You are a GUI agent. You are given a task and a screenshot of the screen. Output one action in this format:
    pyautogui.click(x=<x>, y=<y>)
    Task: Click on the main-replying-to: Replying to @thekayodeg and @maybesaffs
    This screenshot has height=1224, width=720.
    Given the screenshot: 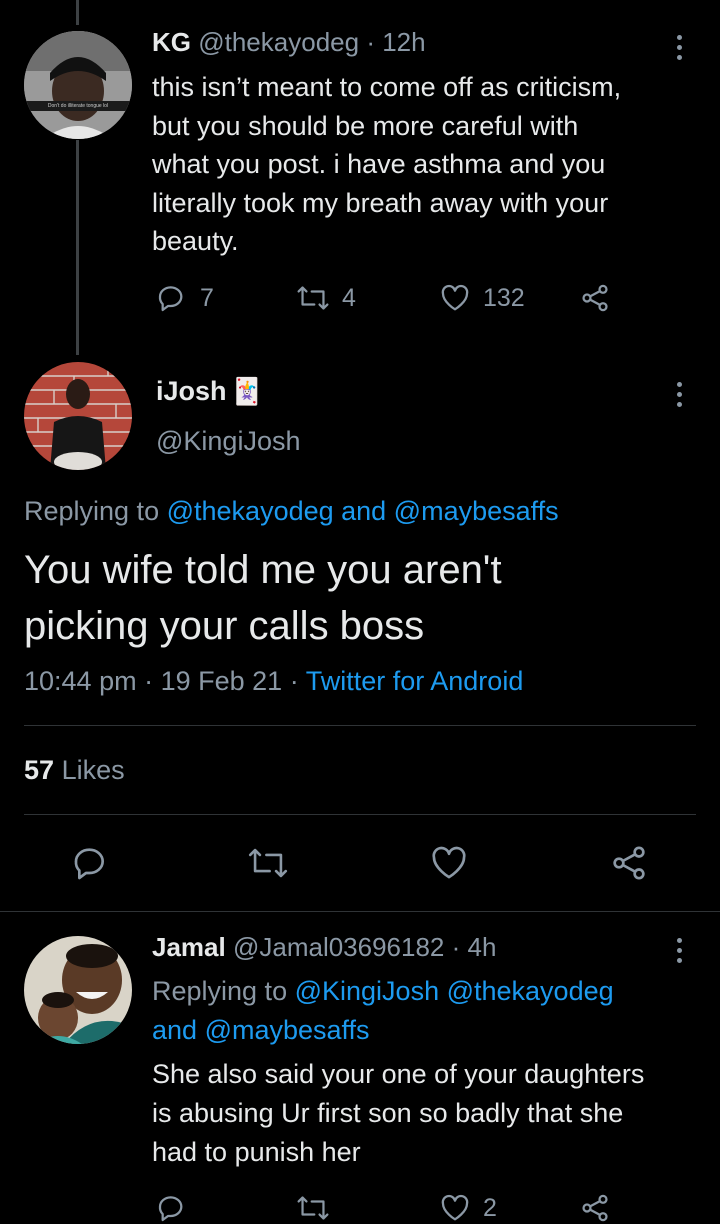 What is the action you would take?
    pyautogui.click(x=291, y=511)
    